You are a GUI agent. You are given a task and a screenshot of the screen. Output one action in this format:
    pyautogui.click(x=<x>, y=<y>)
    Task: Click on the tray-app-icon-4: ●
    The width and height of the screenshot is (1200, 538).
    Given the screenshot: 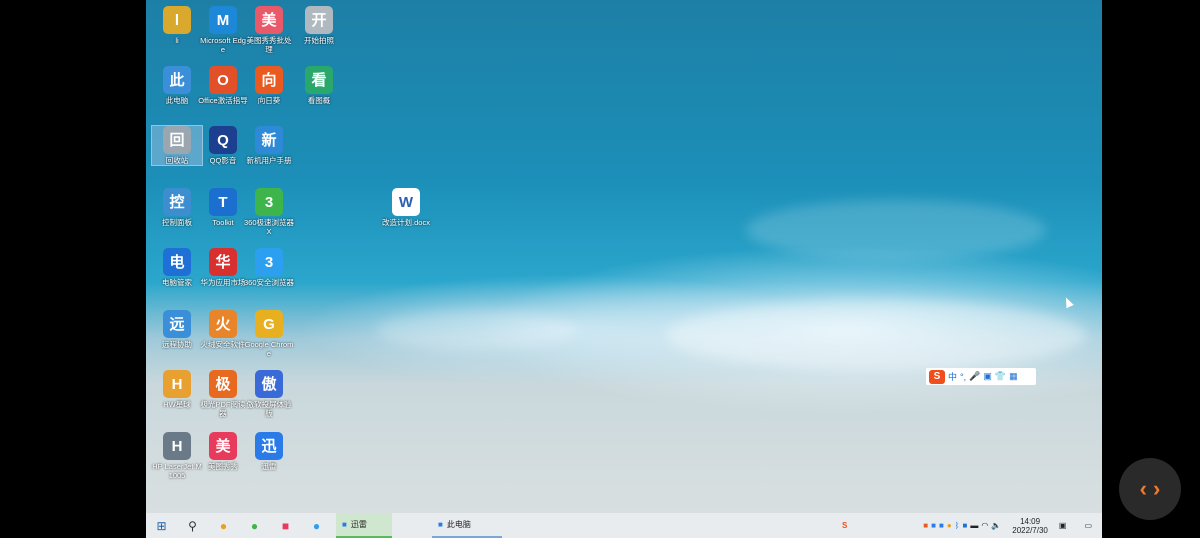 What is the action you would take?
    pyautogui.click(x=949, y=525)
    